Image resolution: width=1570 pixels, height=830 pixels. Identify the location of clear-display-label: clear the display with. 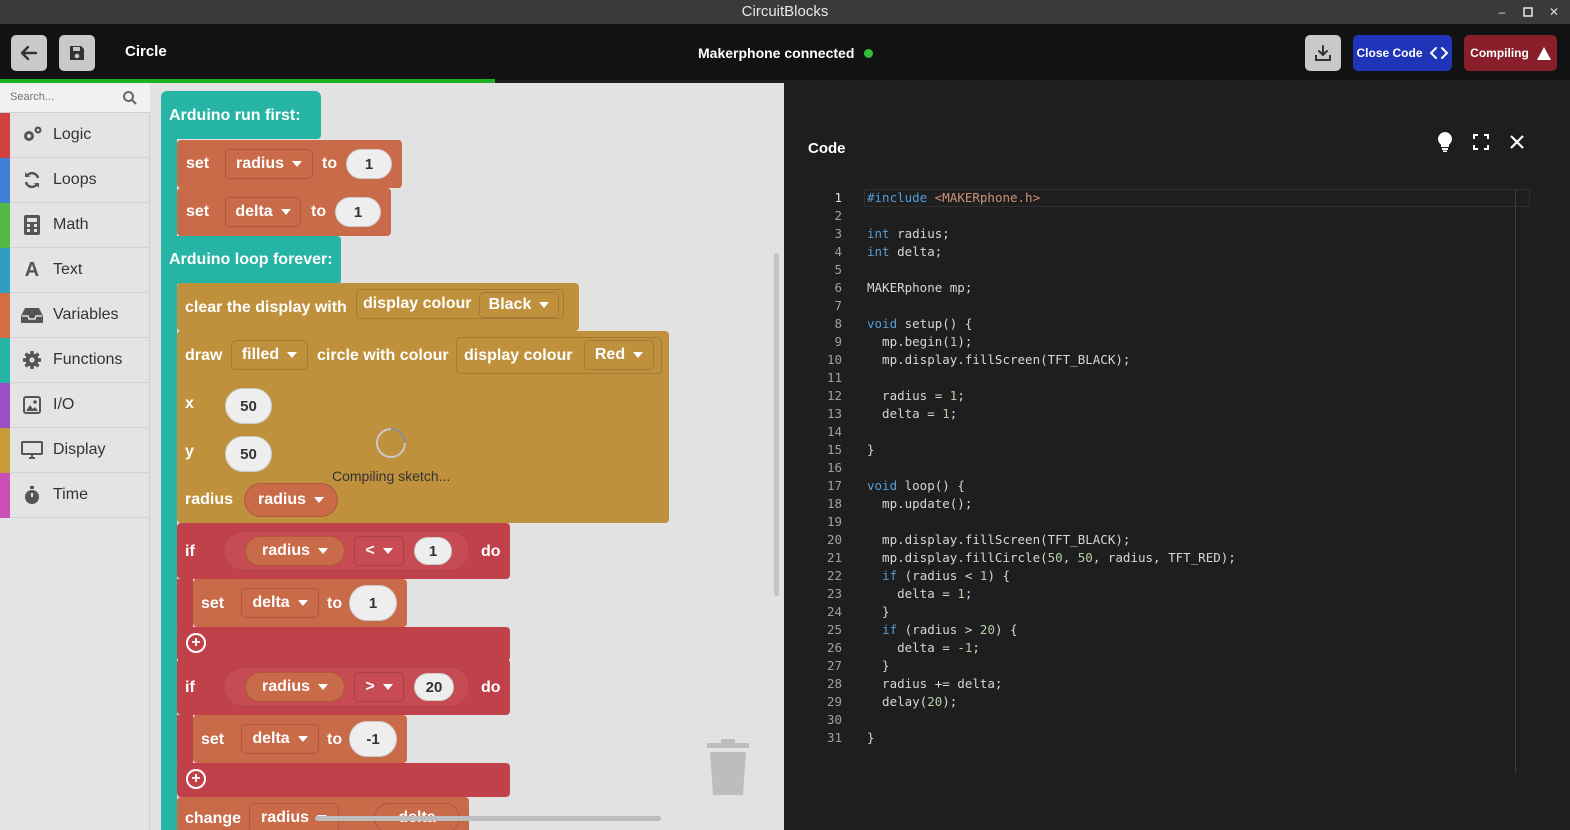
(266, 307).